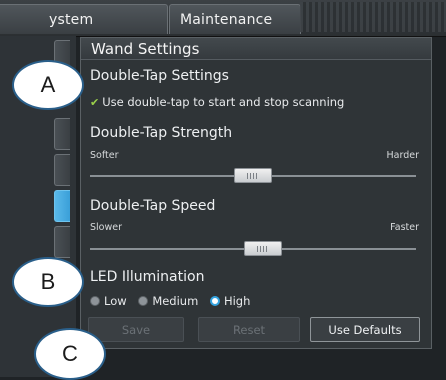 Image resolution: width=446 pixels, height=380 pixels. Describe the element at coordinates (235, 19) in the screenshot. I see `tab-maintenance: Maintenance` at that location.